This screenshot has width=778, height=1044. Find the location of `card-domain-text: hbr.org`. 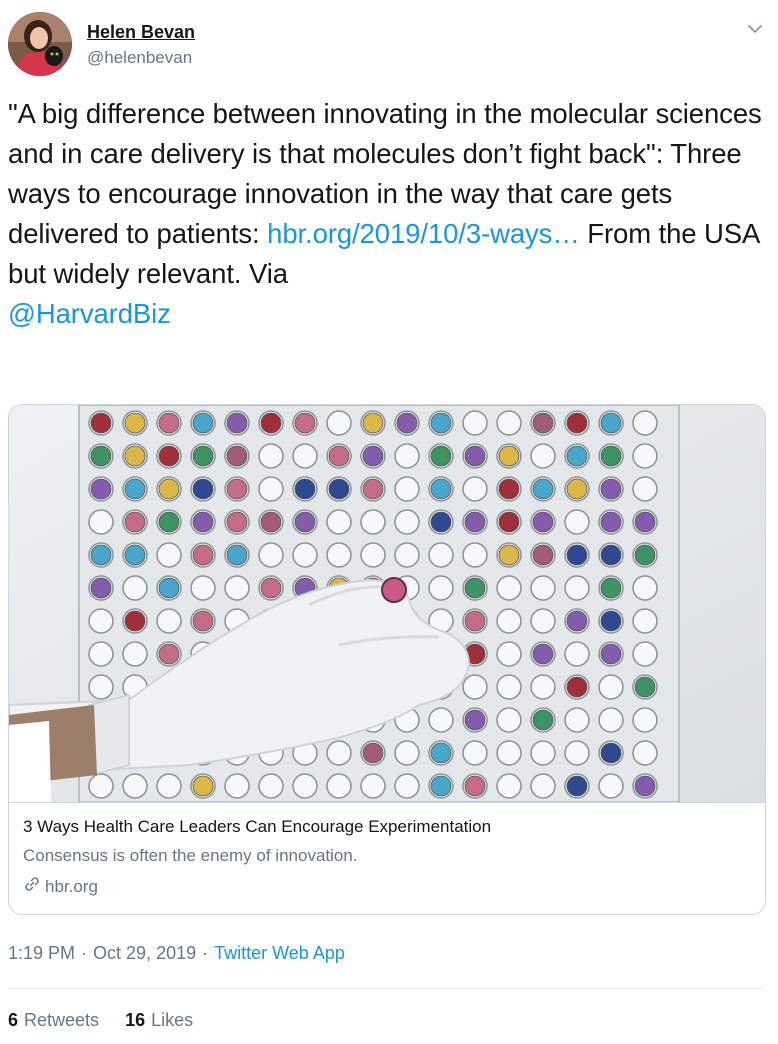

card-domain-text: hbr.org is located at coordinates (71, 886).